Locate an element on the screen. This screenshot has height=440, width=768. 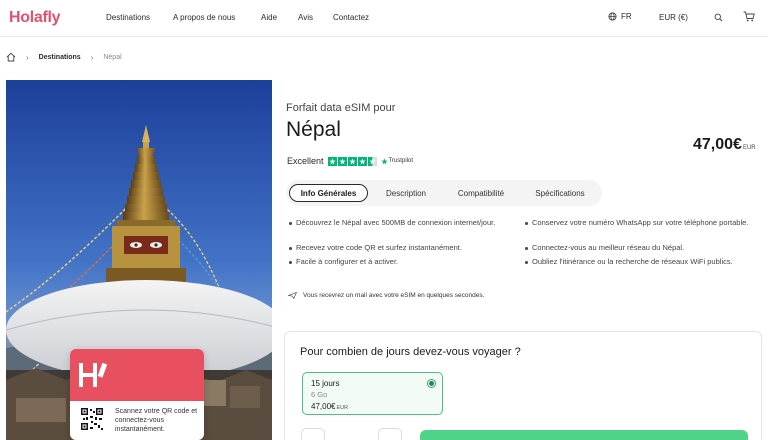
tab-description: Description is located at coordinates (406, 193).